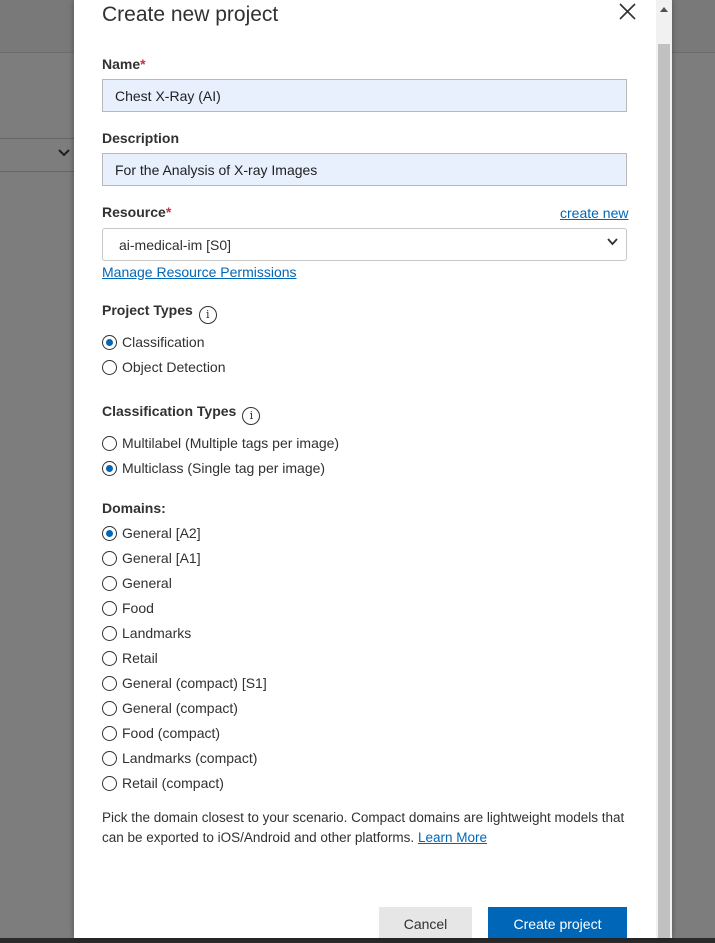  I want to click on name-input, so click(364, 95).